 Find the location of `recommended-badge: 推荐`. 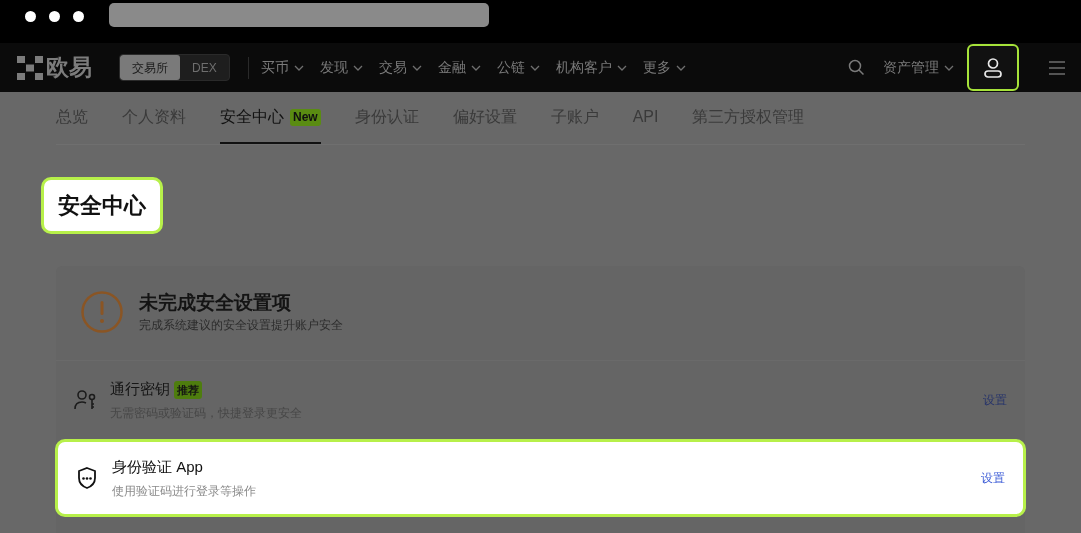

recommended-badge: 推荐 is located at coordinates (188, 389).